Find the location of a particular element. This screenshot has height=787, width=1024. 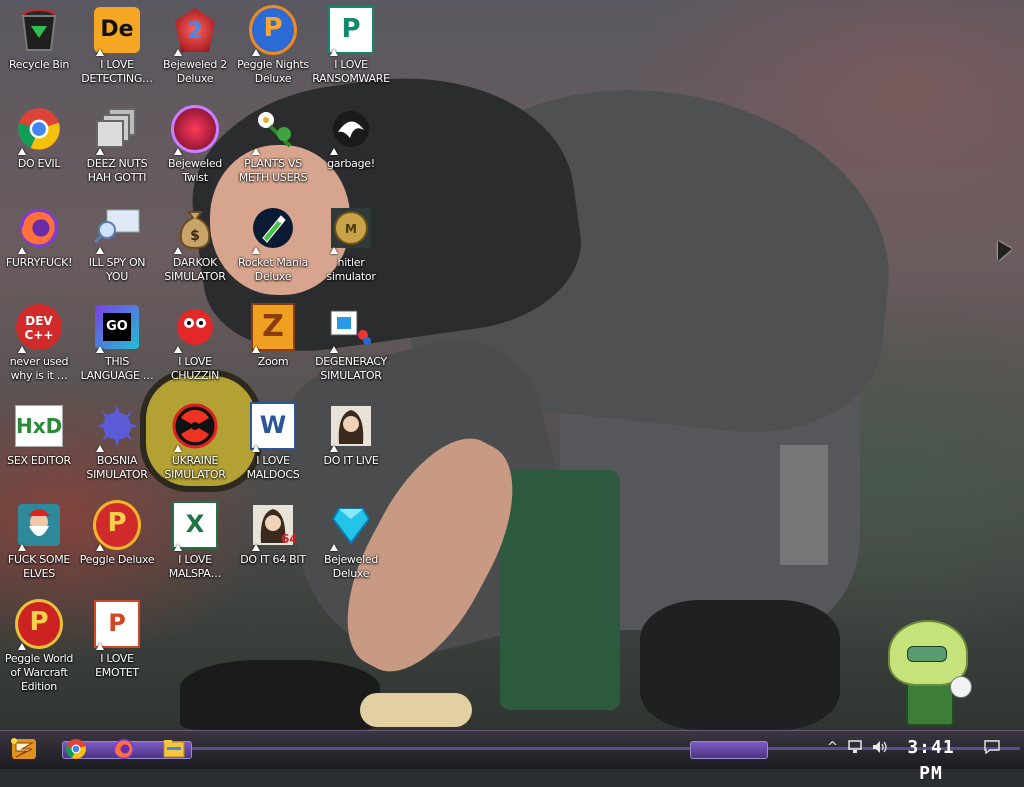

desktop-icon: FURRYFUCK! is located at coordinates (39, 237).